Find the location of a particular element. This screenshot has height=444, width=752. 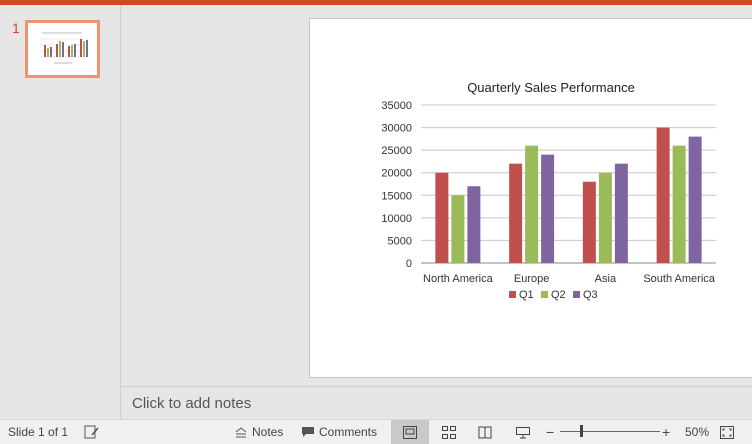

slide-sorter-button is located at coordinates (449, 432).